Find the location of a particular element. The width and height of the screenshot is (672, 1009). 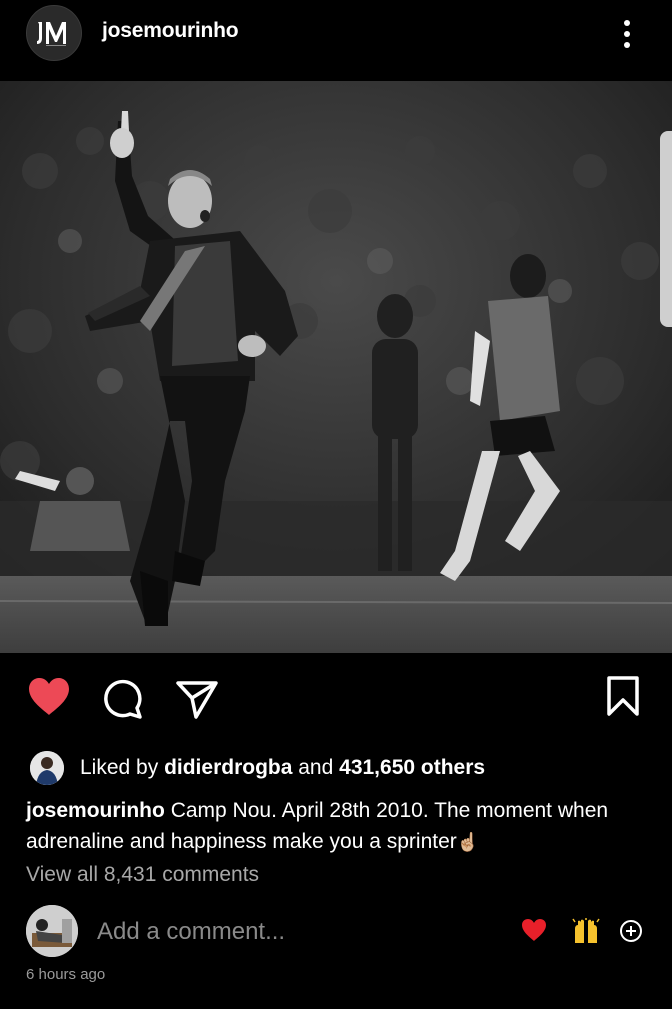

plus-circle-icon is located at coordinates (631, 931).